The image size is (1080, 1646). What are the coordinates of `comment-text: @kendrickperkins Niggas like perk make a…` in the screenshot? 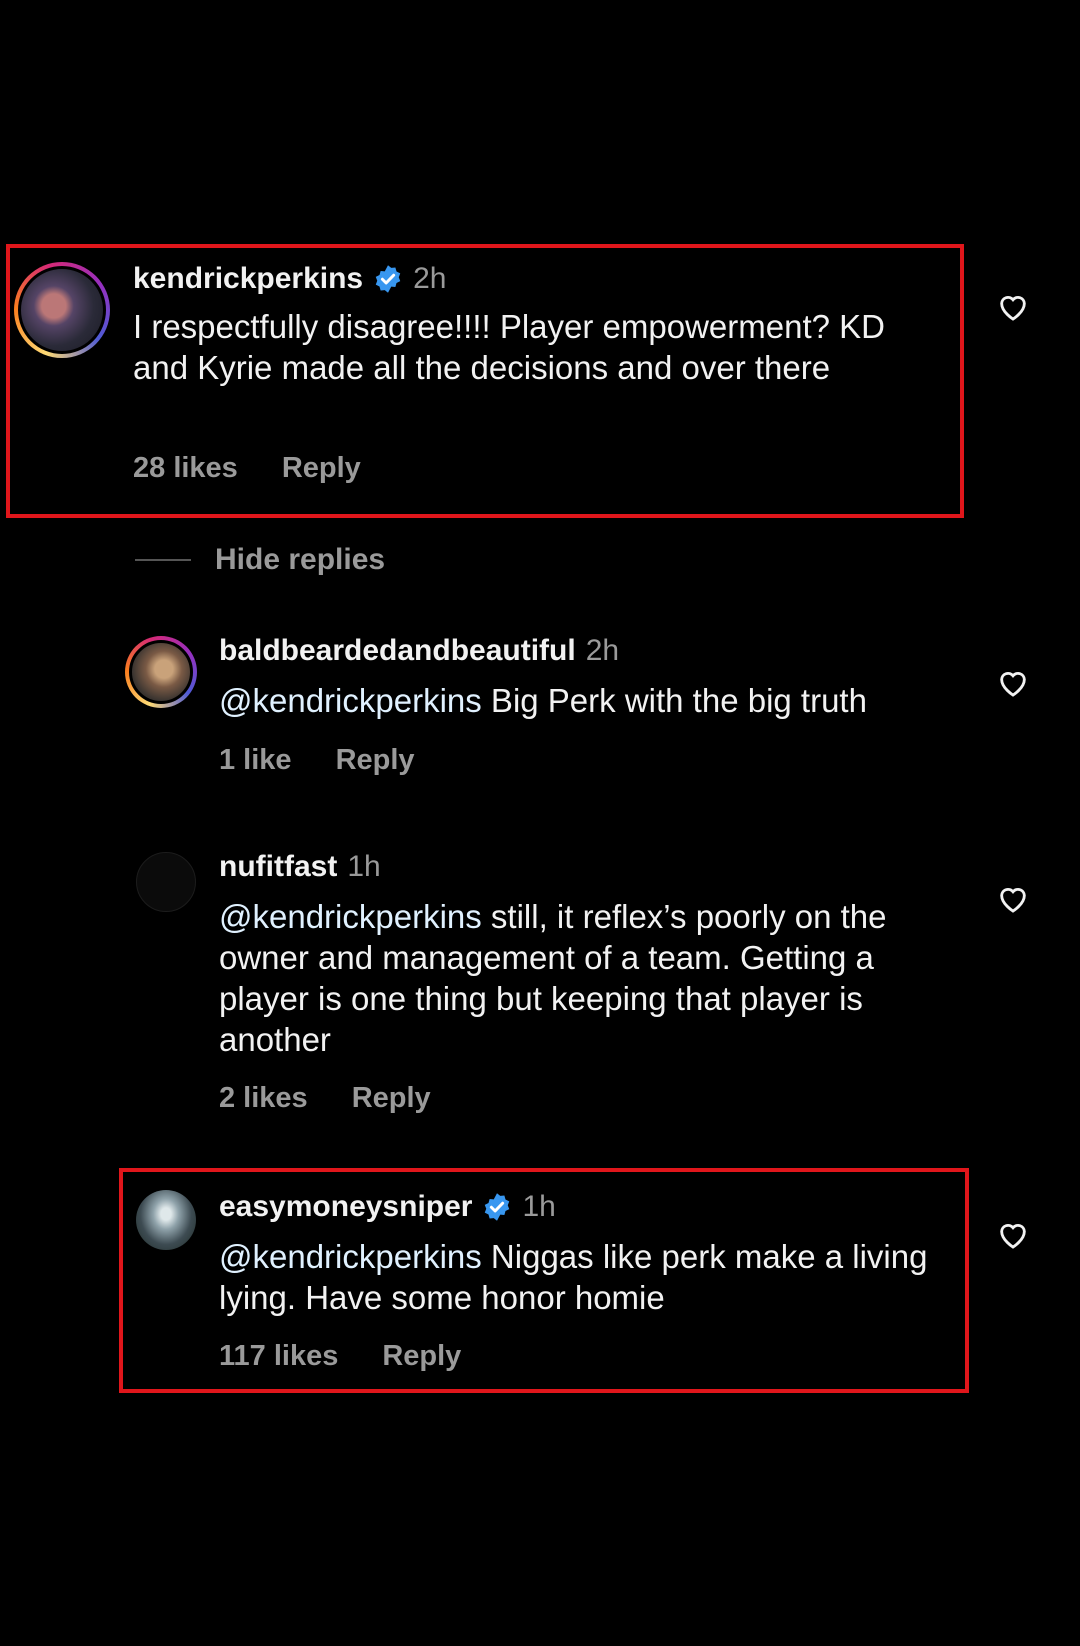 It's located at (573, 1277).